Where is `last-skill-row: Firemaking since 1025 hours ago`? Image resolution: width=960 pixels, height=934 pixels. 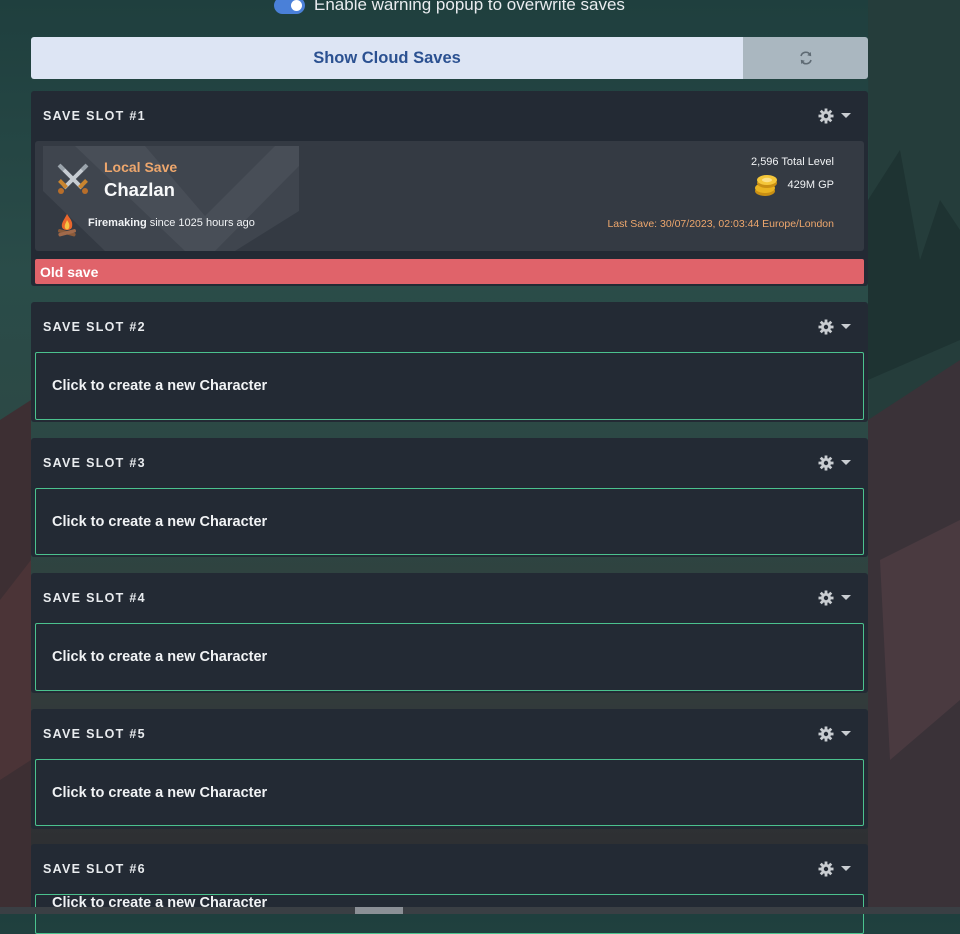
last-skill-row: Firemaking since 1025 hours ago is located at coordinates (171, 223).